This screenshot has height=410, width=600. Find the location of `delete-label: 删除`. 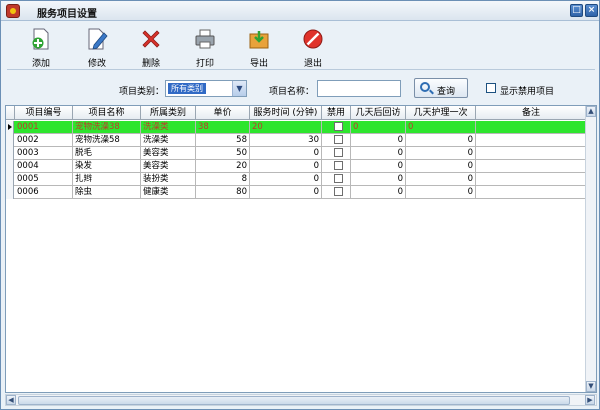

delete-label: 删除 is located at coordinates (150, 64).